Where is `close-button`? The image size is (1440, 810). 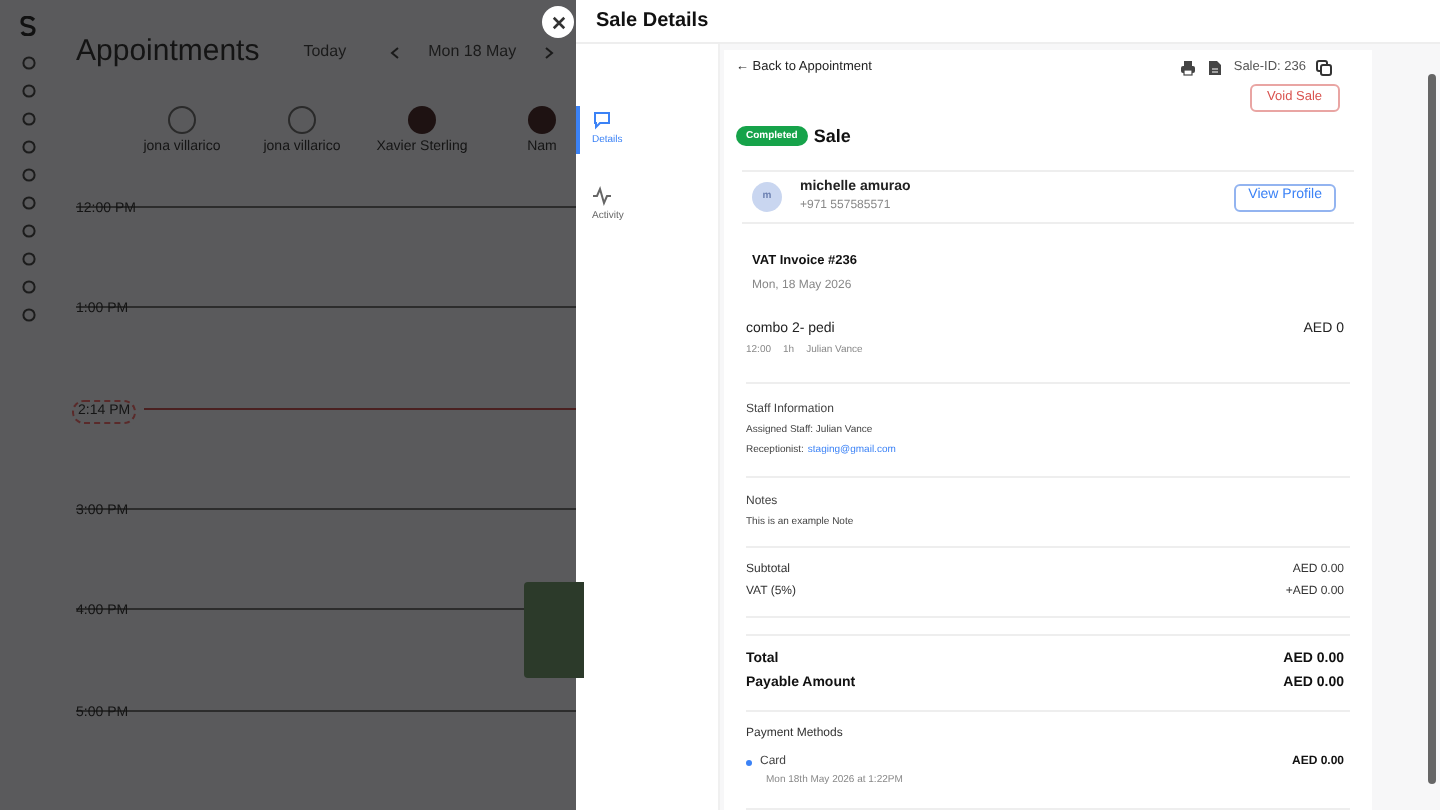
close-button is located at coordinates (558, 22).